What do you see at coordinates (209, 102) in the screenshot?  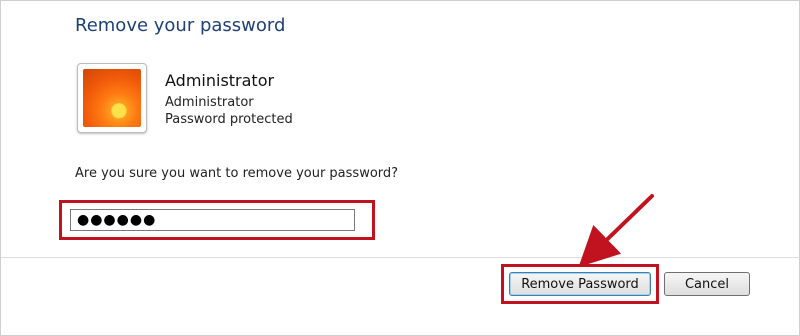 I see `user-account-type: Administrator` at bounding box center [209, 102].